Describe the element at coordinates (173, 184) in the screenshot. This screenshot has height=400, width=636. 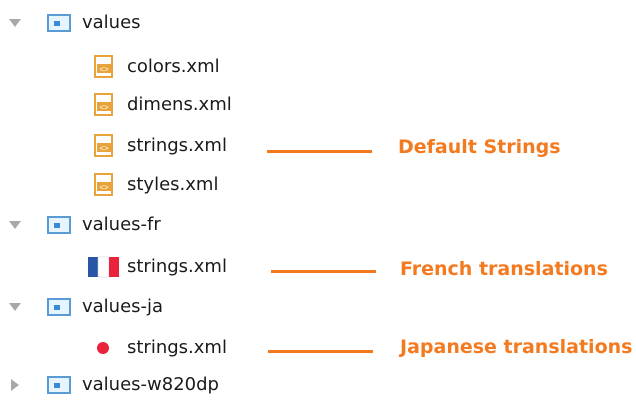
I see `file-label: styles.xml` at that location.